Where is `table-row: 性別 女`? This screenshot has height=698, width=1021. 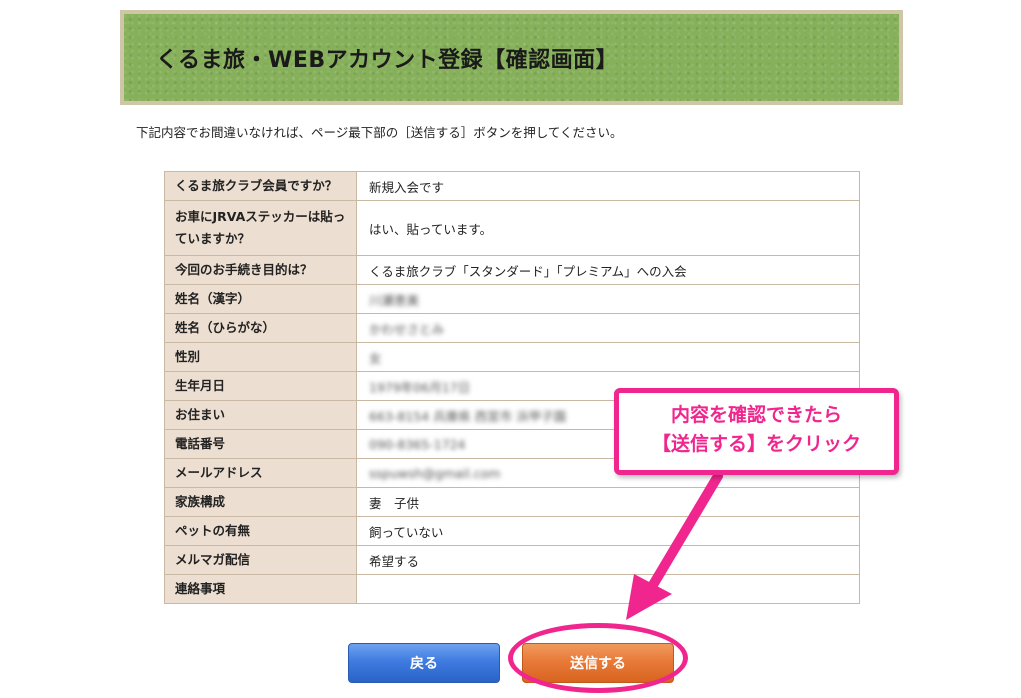 table-row: 性別 女 is located at coordinates (512, 357).